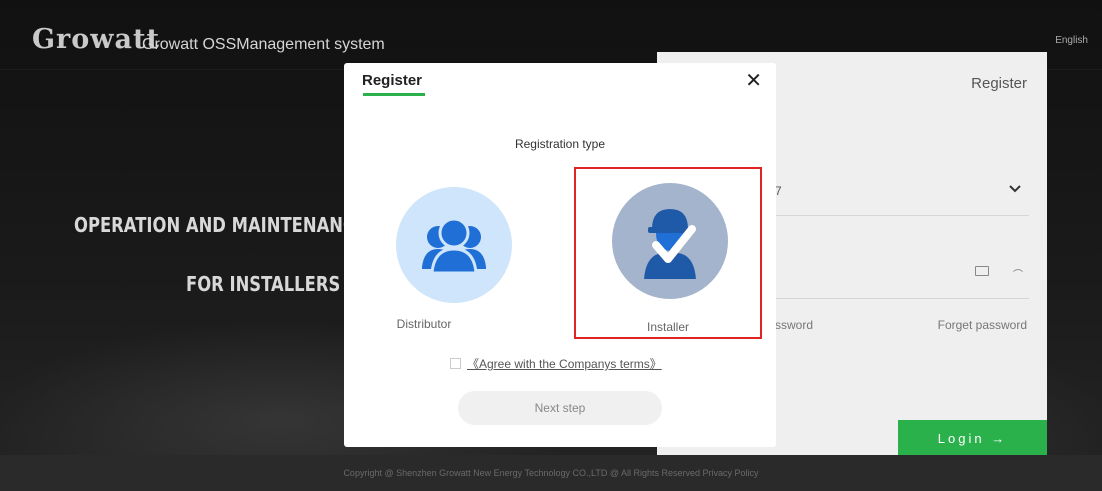 Image resolution: width=1102 pixels, height=491 pixels. I want to click on username-field: ​7, so click(778, 191).